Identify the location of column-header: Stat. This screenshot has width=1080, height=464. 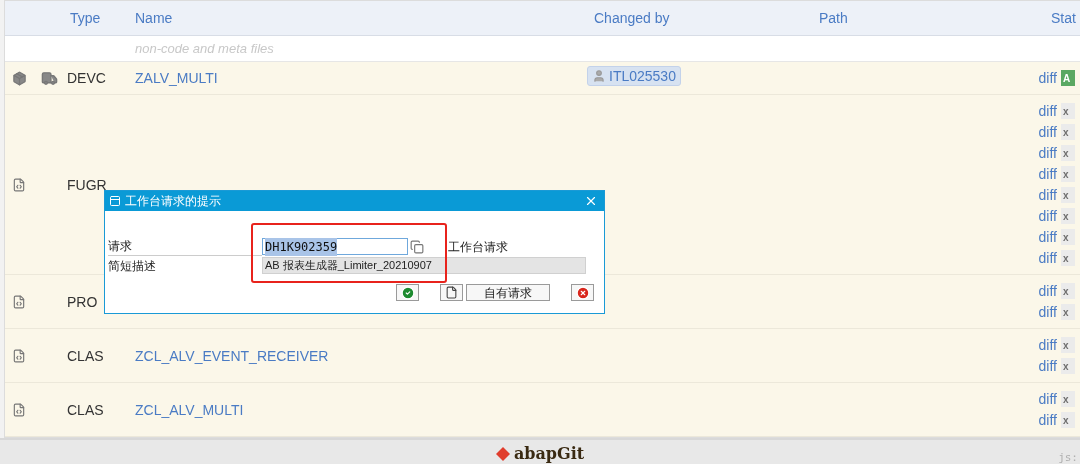
(1063, 18).